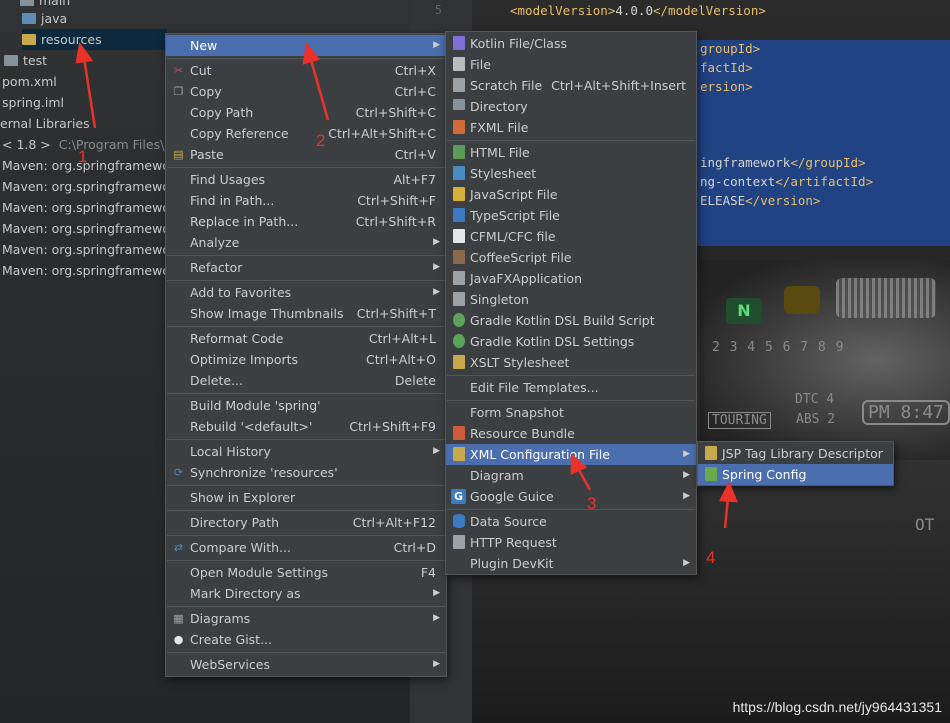  I want to click on annotation-number-3: 3, so click(592, 503).